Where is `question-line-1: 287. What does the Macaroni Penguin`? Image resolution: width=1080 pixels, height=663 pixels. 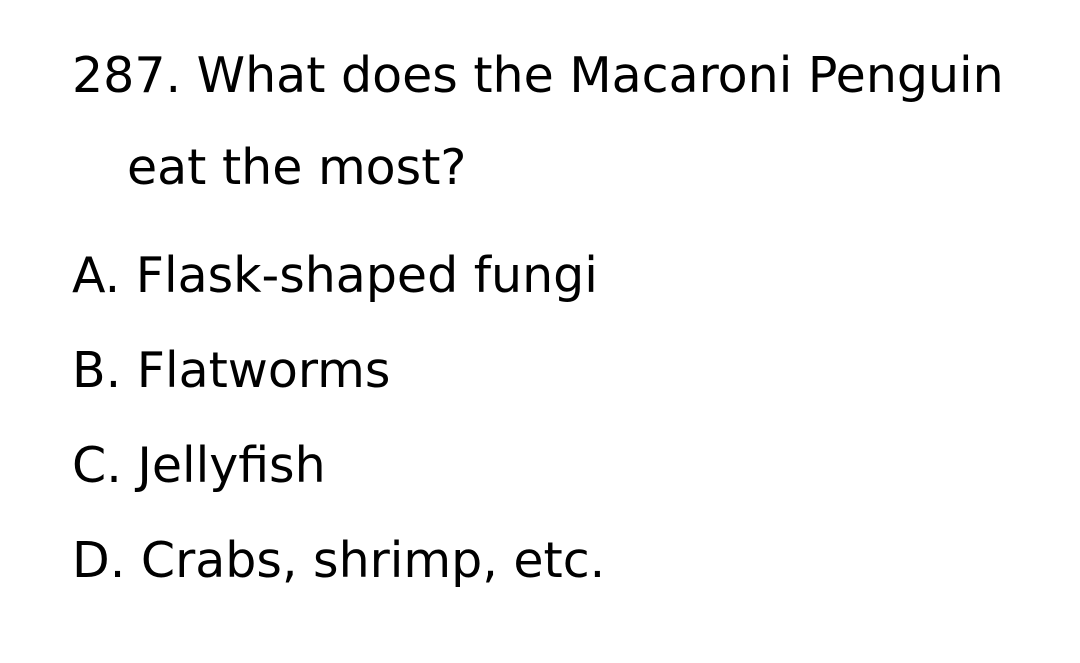 question-line-1: 287. What does the Macaroni Penguin is located at coordinates (538, 75).